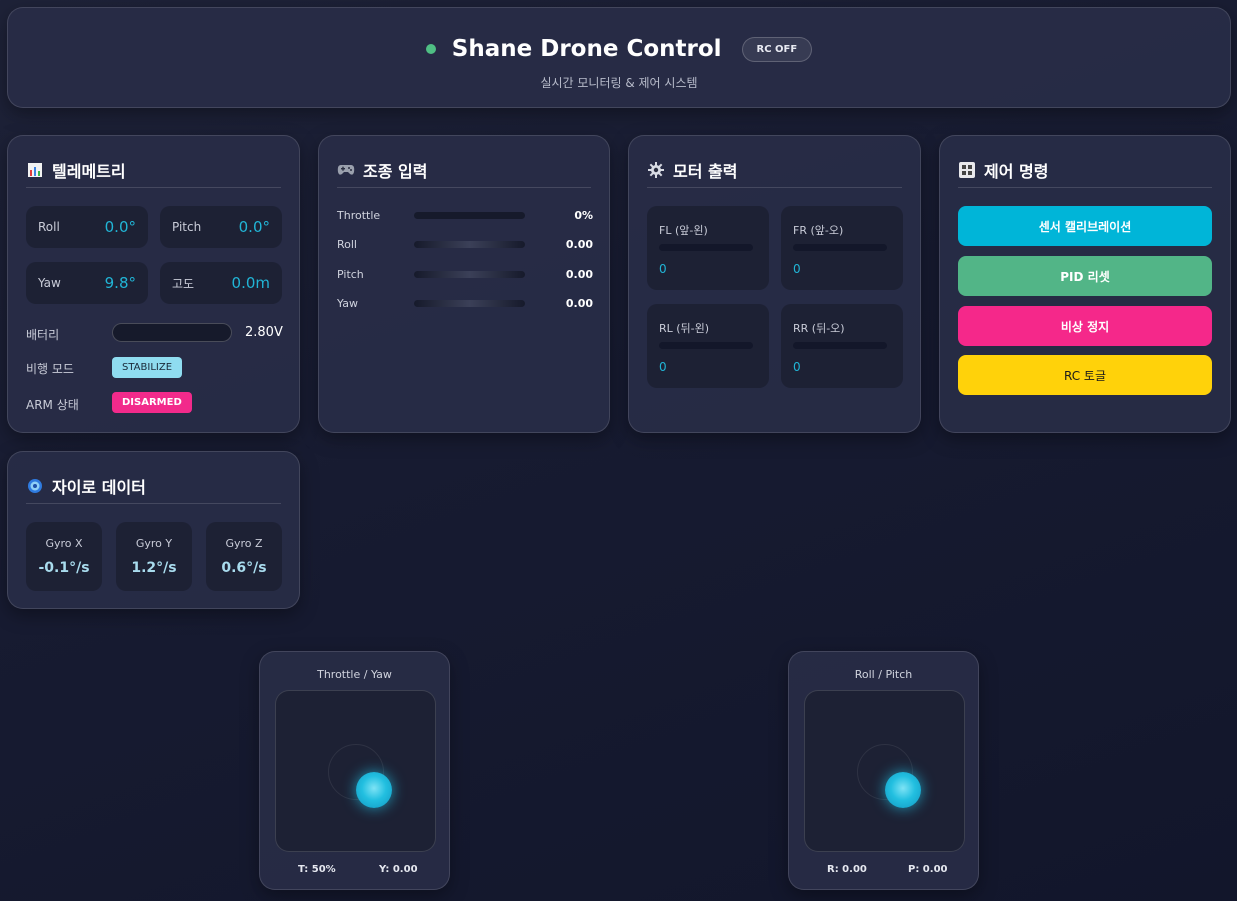  What do you see at coordinates (49, 283) in the screenshot?
I see `yaw-label: Yaw` at bounding box center [49, 283].